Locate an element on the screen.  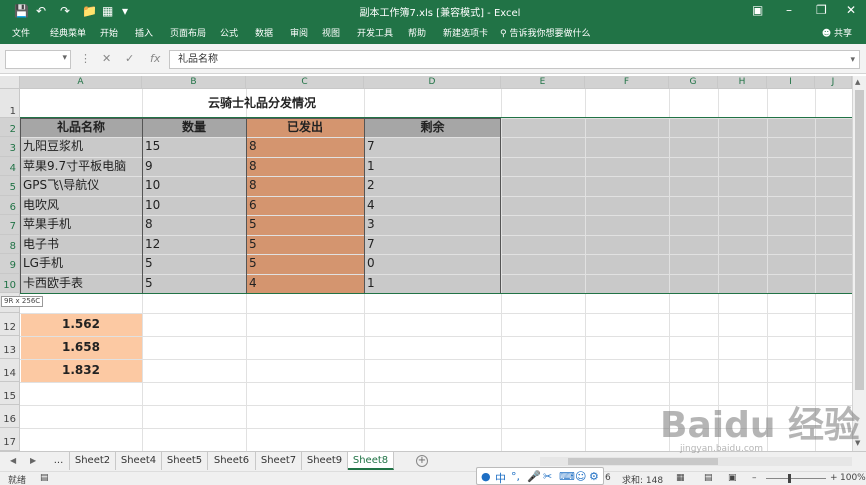
zoom-slider is located at coordinates (796, 478).